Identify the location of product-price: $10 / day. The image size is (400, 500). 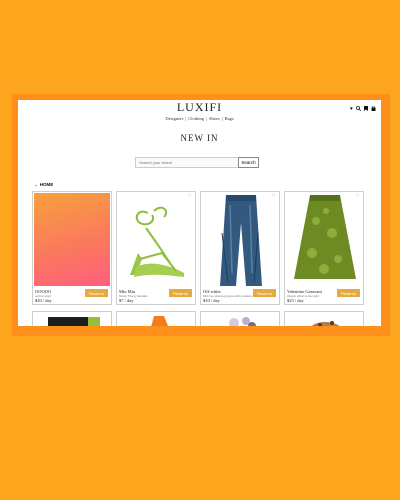
(211, 300).